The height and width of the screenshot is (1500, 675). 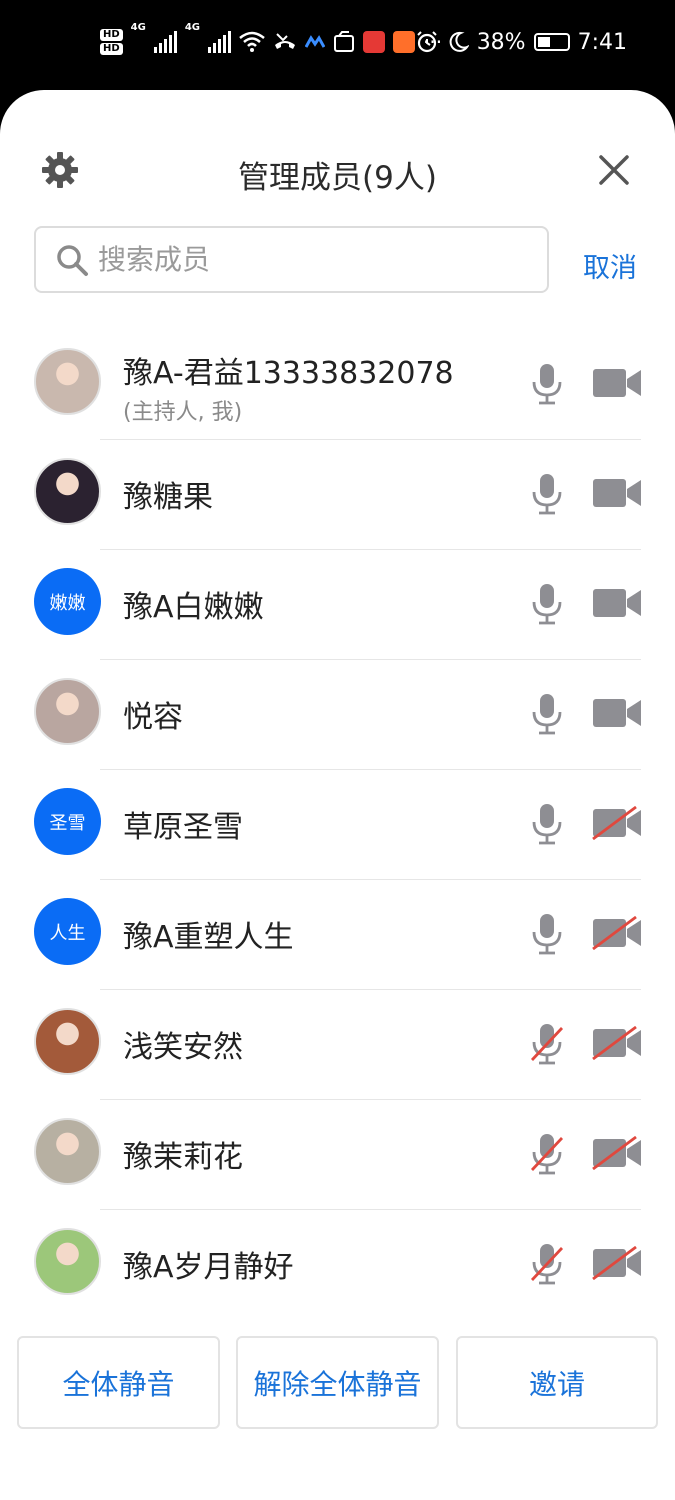 What do you see at coordinates (337, 715) in the screenshot?
I see `member-row: 悦容` at bounding box center [337, 715].